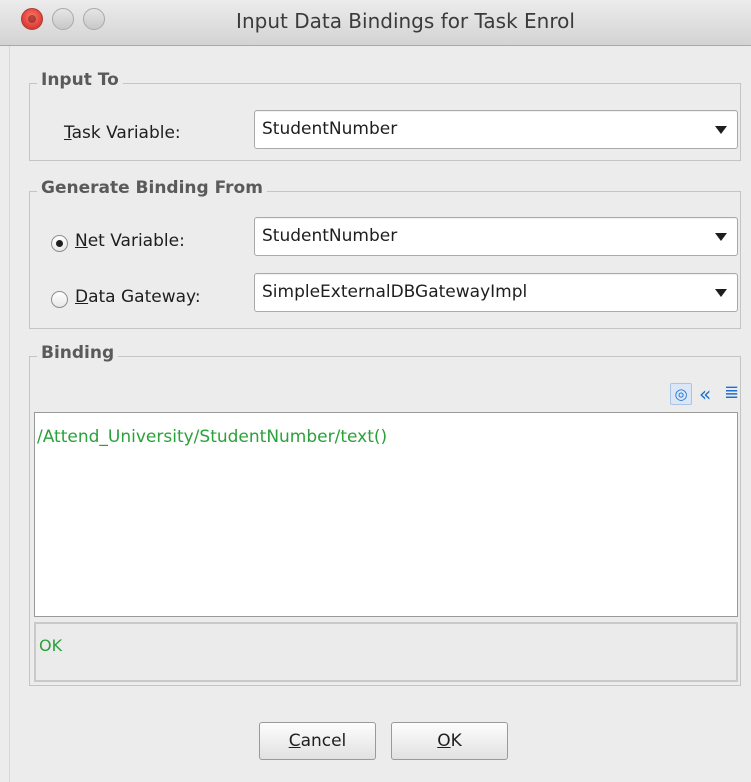  Describe the element at coordinates (78, 353) in the screenshot. I see `binding-legend: Binding` at that location.